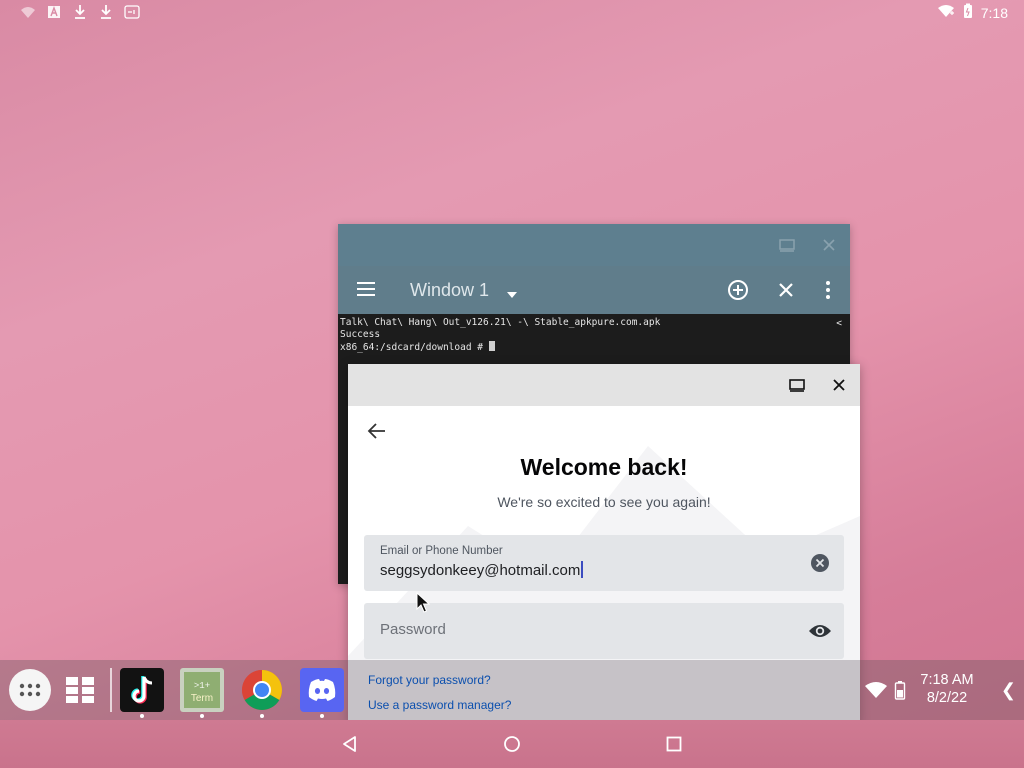  Describe the element at coordinates (360, 334) in the screenshot. I see `terminal-line: Success` at that location.